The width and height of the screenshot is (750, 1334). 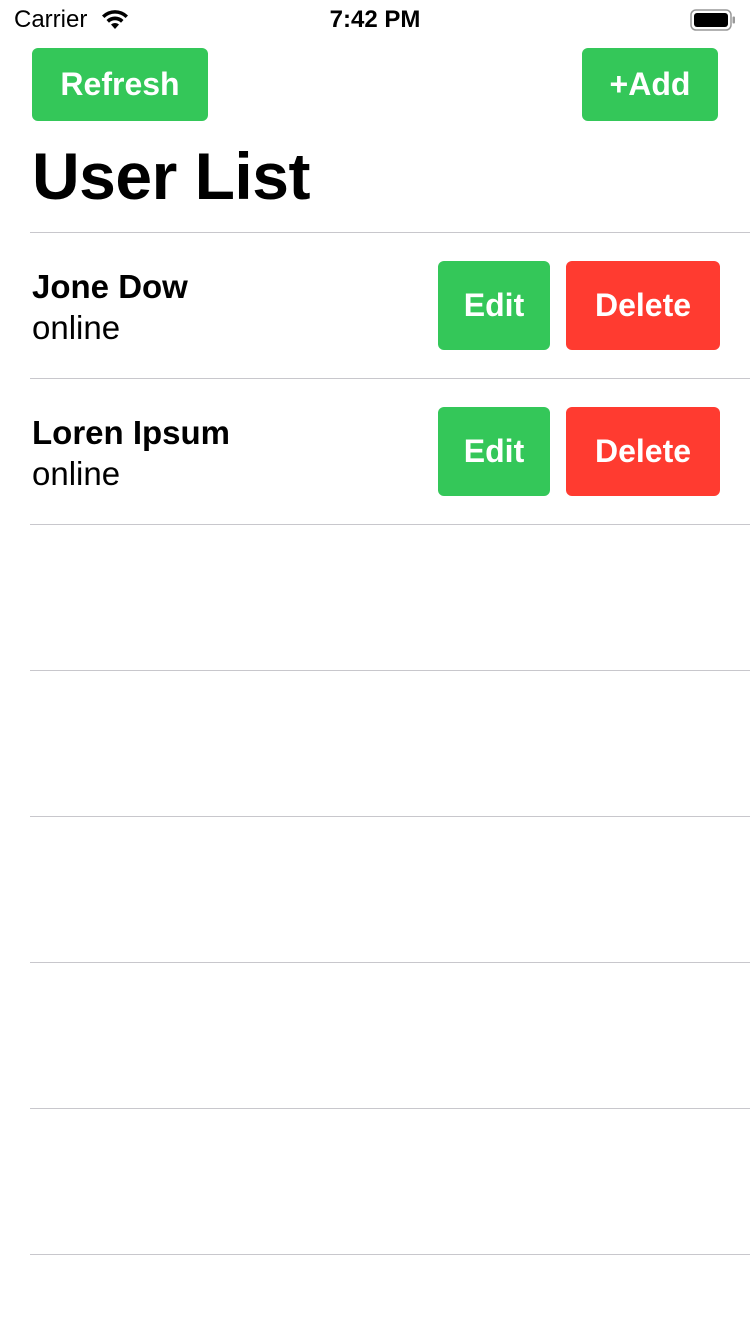 What do you see at coordinates (110, 286) in the screenshot?
I see `user-name: Jone Dow` at bounding box center [110, 286].